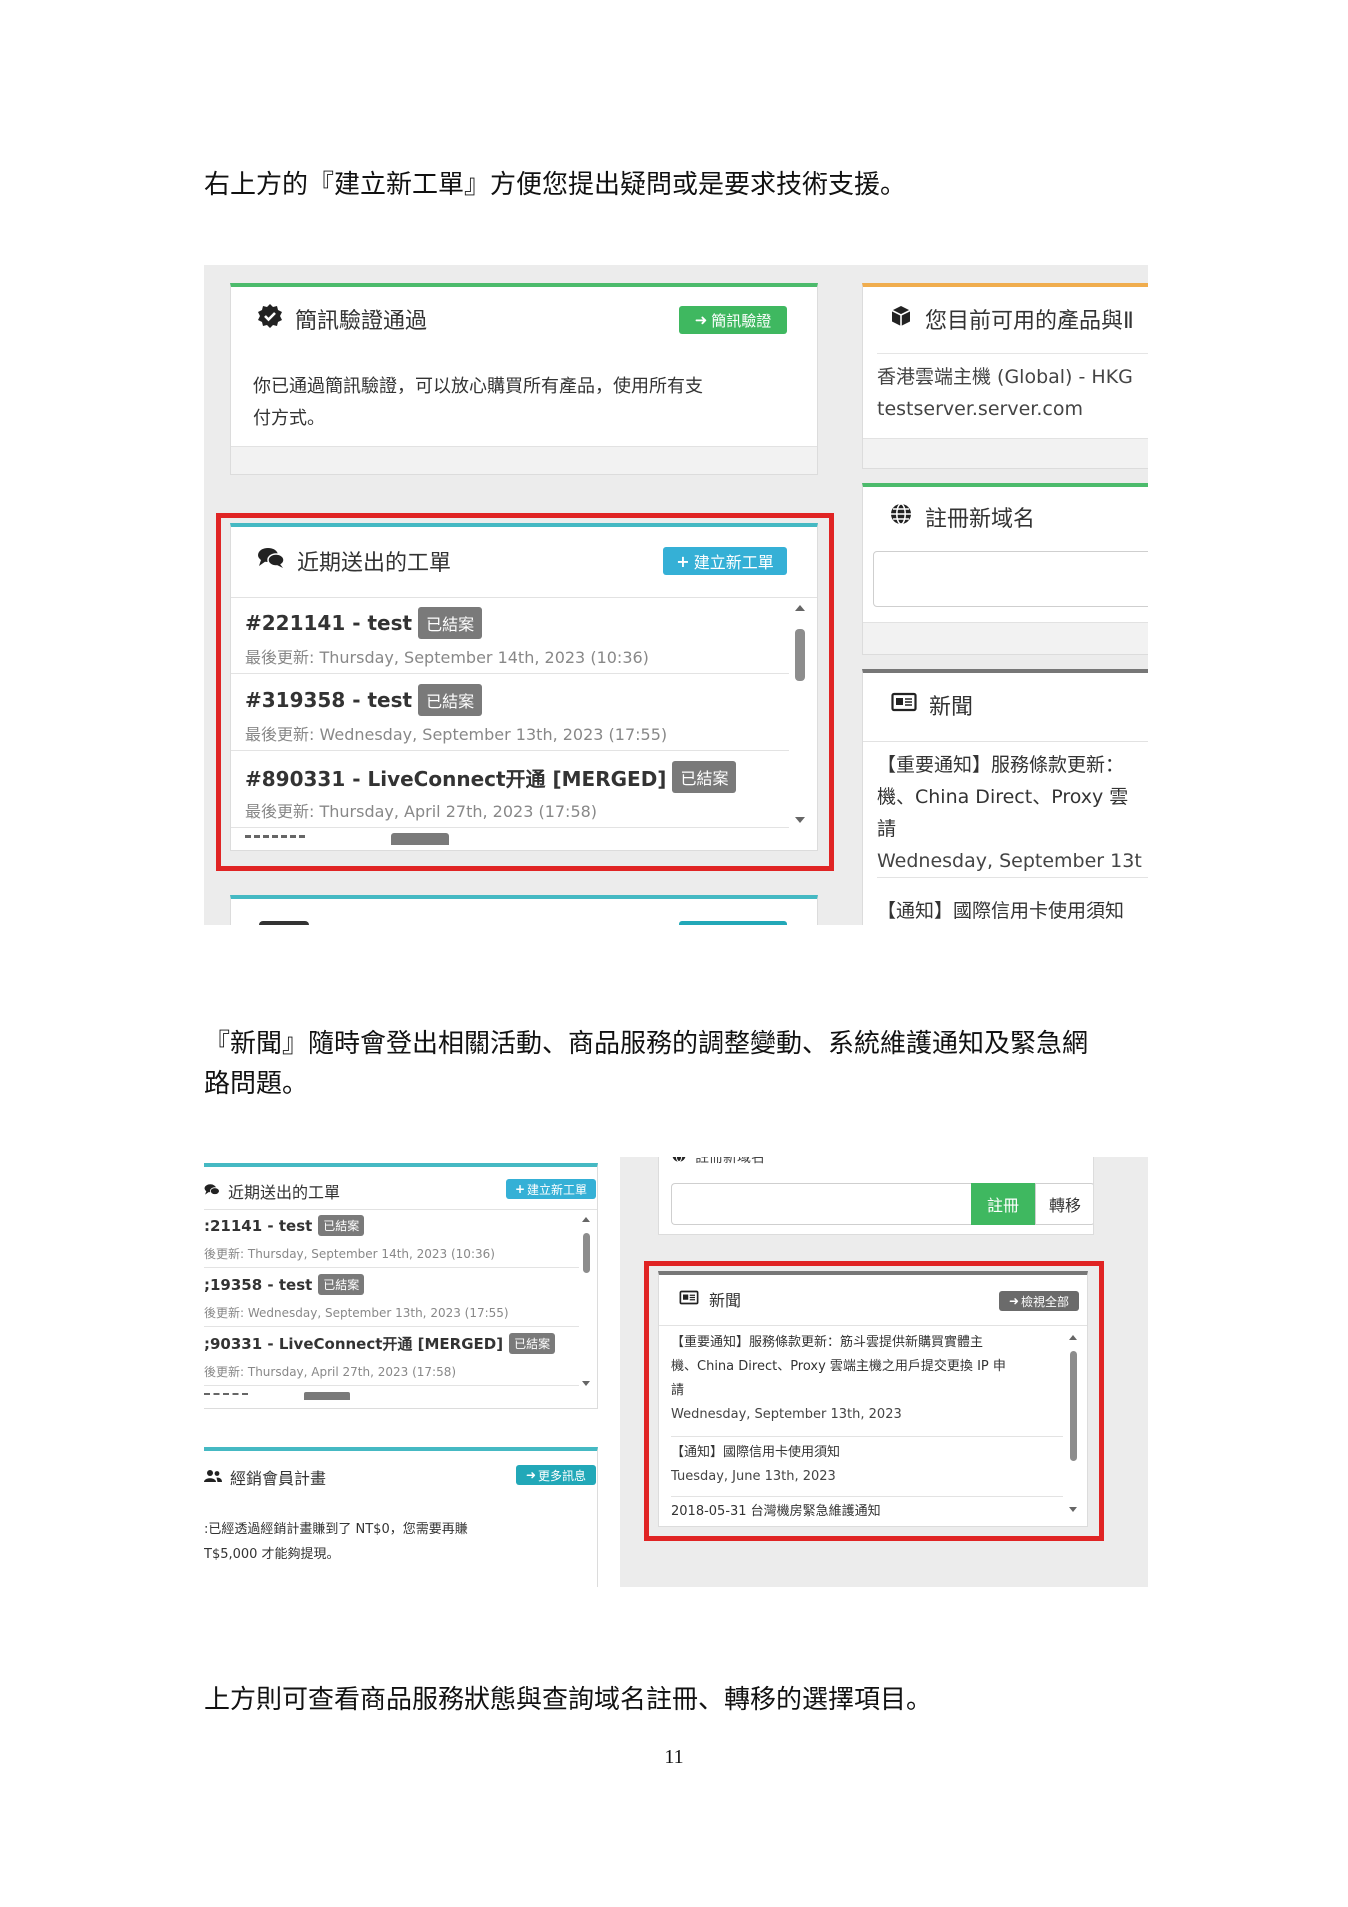 This screenshot has width=1348, height=1907. I want to click on cube-icon, so click(901, 319).